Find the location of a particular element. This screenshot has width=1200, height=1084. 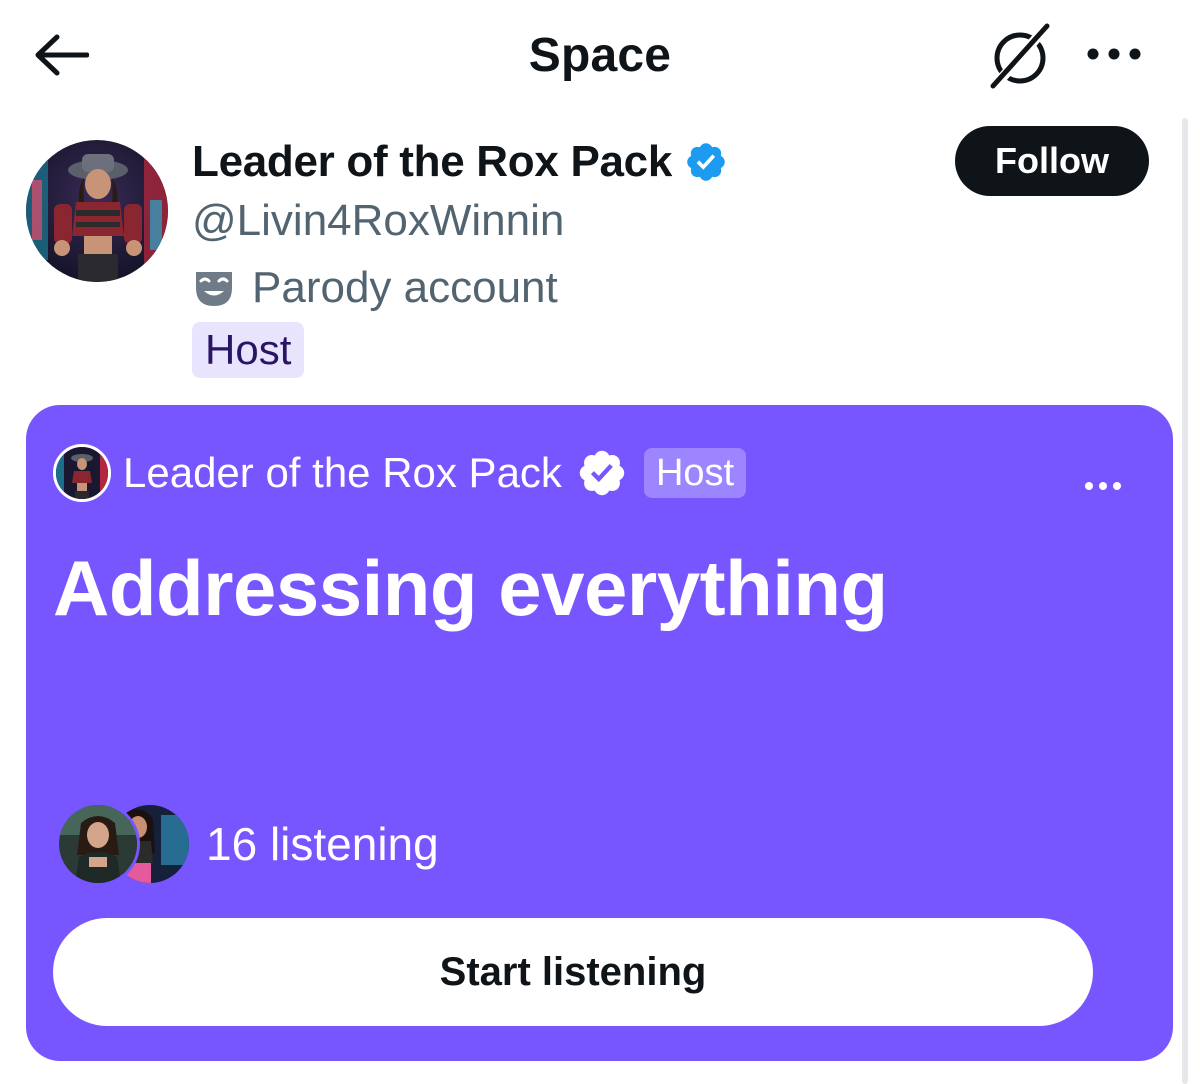

profile-name-row: Leader of the Rox Pack is located at coordinates (460, 162).